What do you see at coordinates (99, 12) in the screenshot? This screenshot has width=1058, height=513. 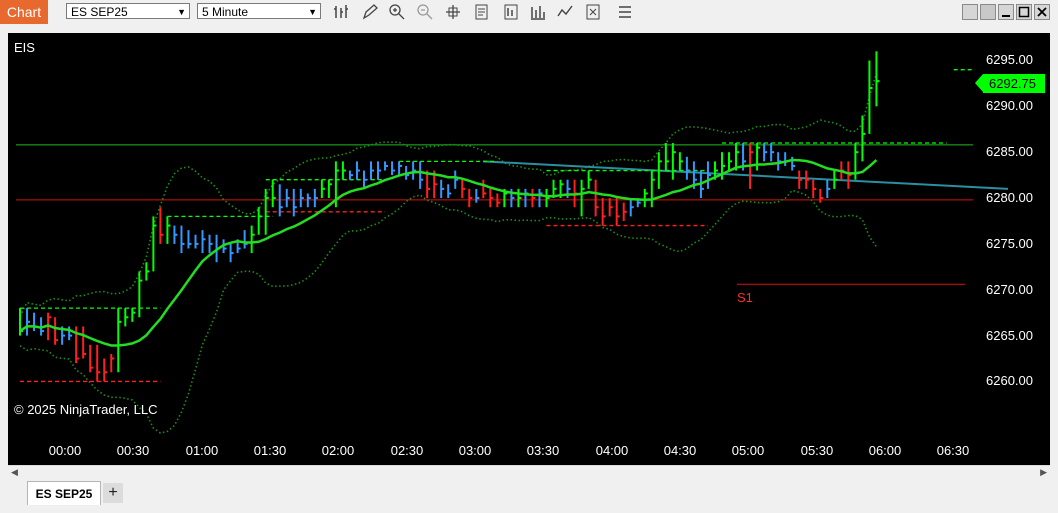 I see `instrument-select-value: ES SEP25` at bounding box center [99, 12].